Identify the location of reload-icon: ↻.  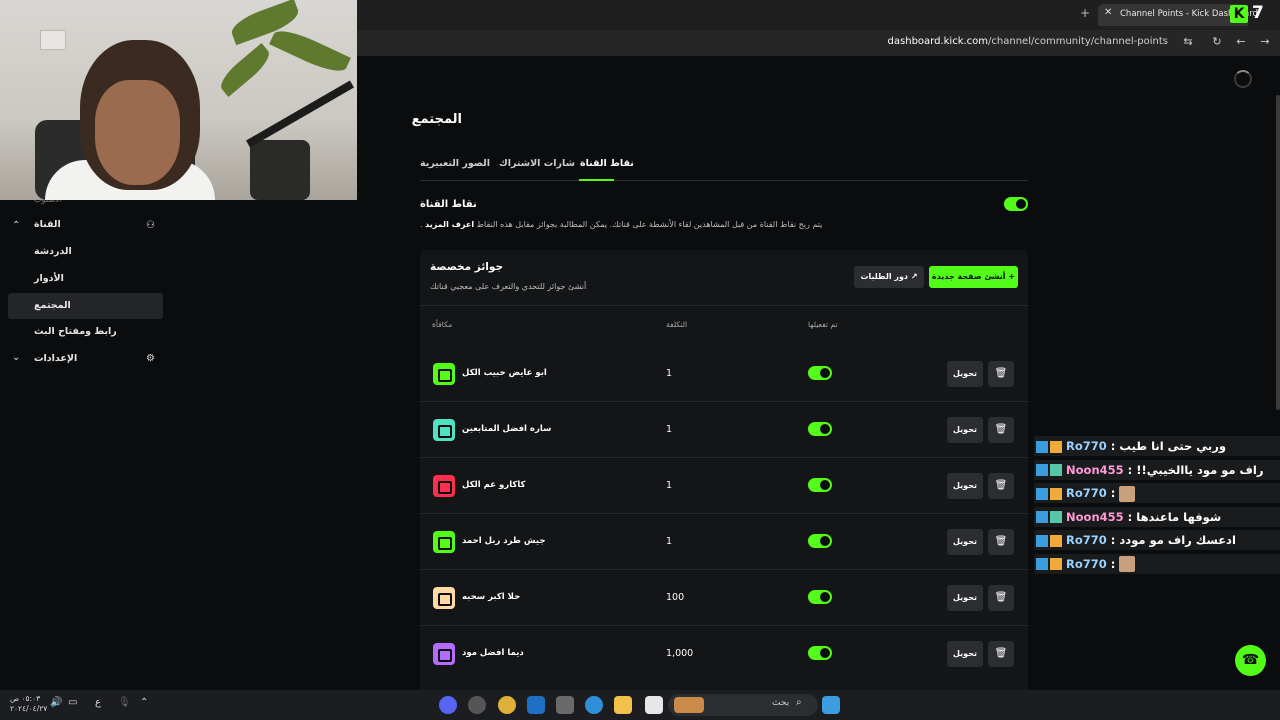
(1217, 42).